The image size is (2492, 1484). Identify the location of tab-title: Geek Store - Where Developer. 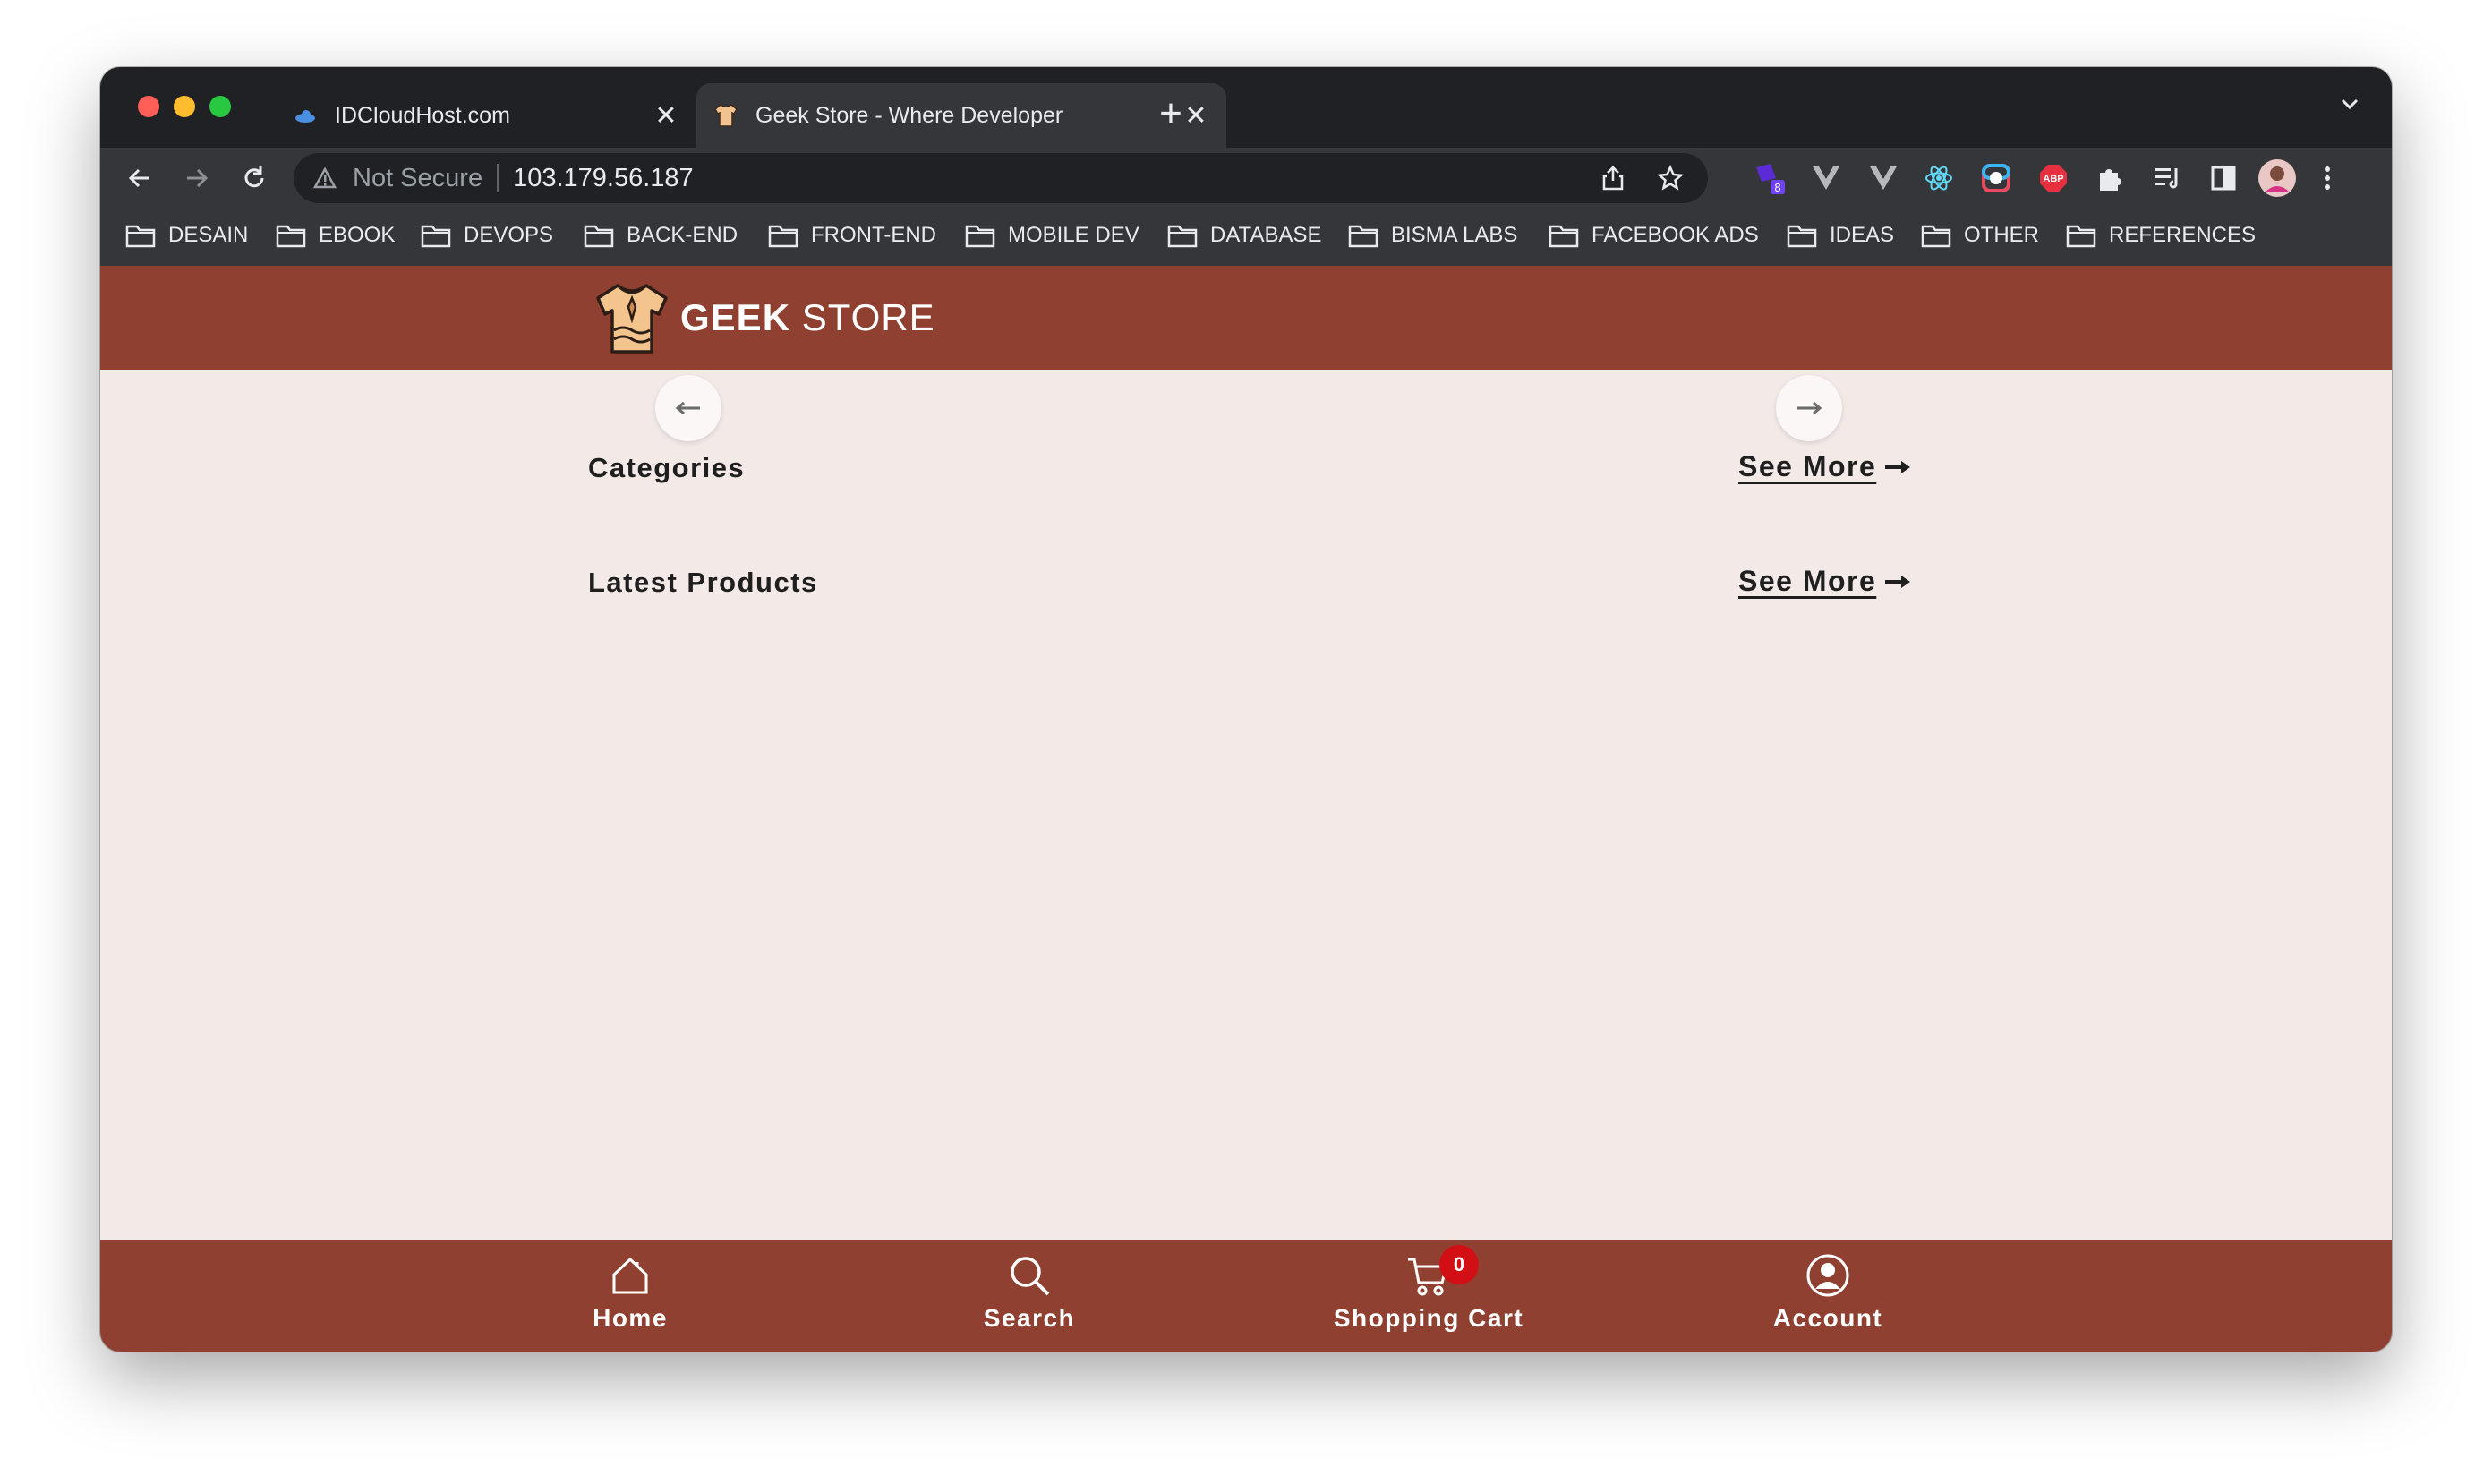
(909, 115).